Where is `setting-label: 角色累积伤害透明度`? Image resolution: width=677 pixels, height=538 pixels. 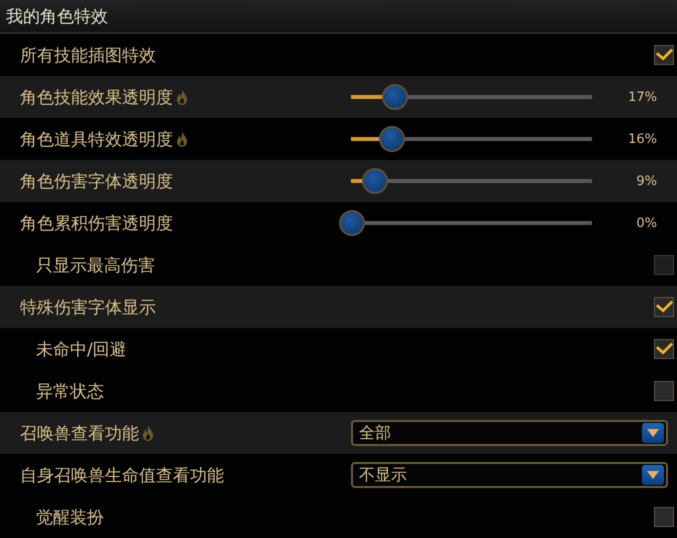 setting-label: 角色累积伤害透明度 is located at coordinates (96, 223).